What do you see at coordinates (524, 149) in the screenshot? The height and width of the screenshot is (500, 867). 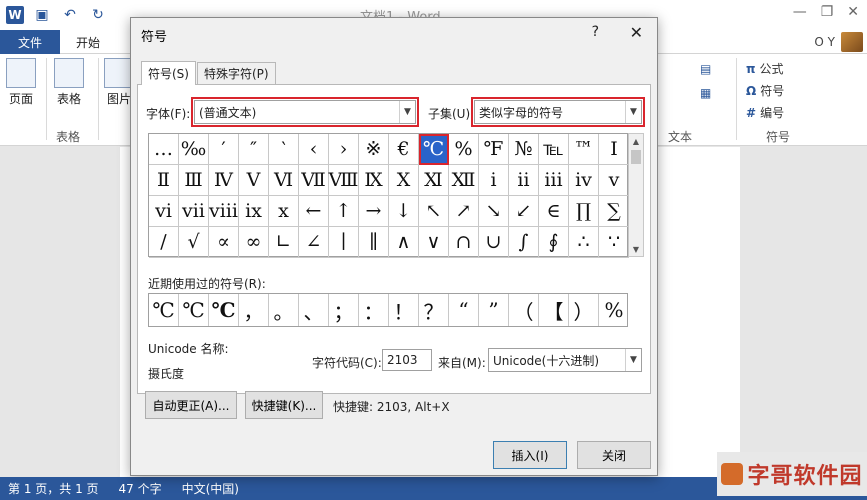 I see `symbol-cell: №` at bounding box center [524, 149].